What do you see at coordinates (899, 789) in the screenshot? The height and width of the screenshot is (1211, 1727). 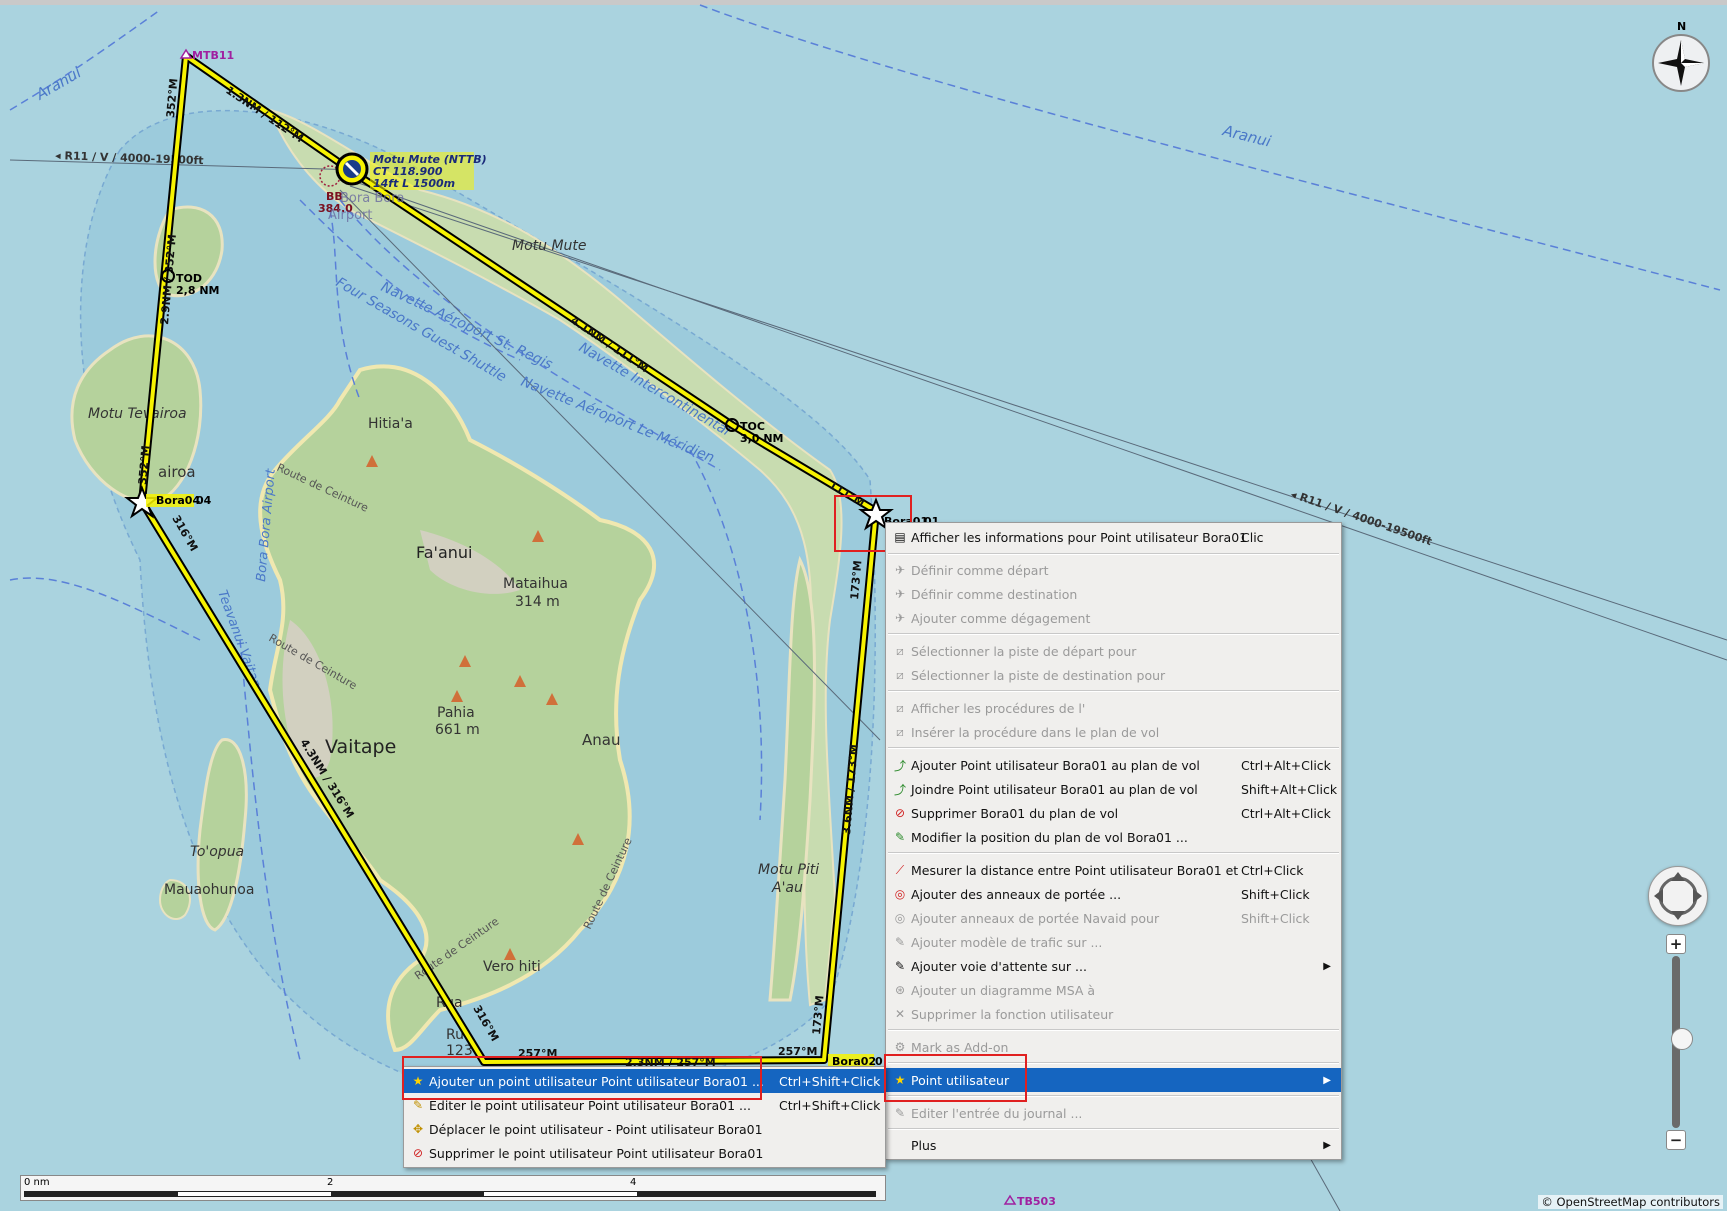 I see `route-append-icon: ⤴` at bounding box center [899, 789].